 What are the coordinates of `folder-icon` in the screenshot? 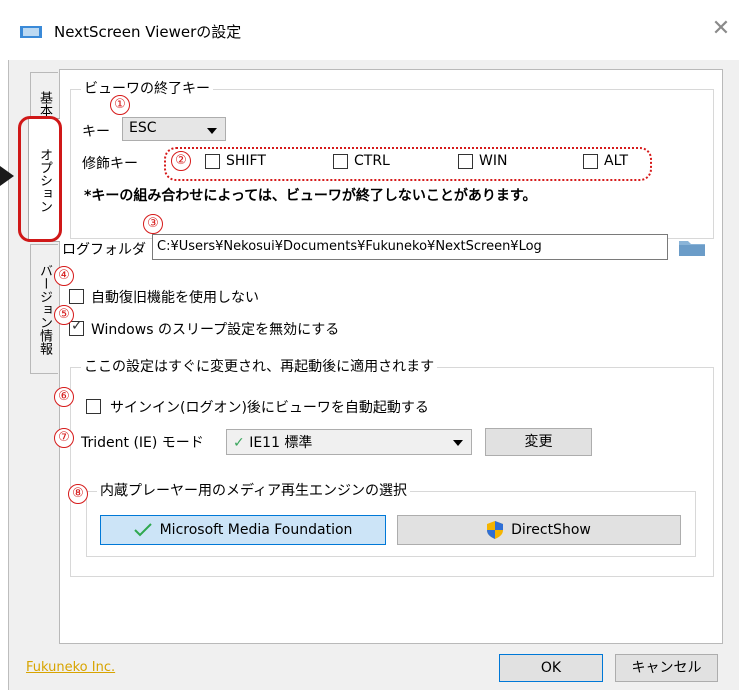 It's located at (692, 247).